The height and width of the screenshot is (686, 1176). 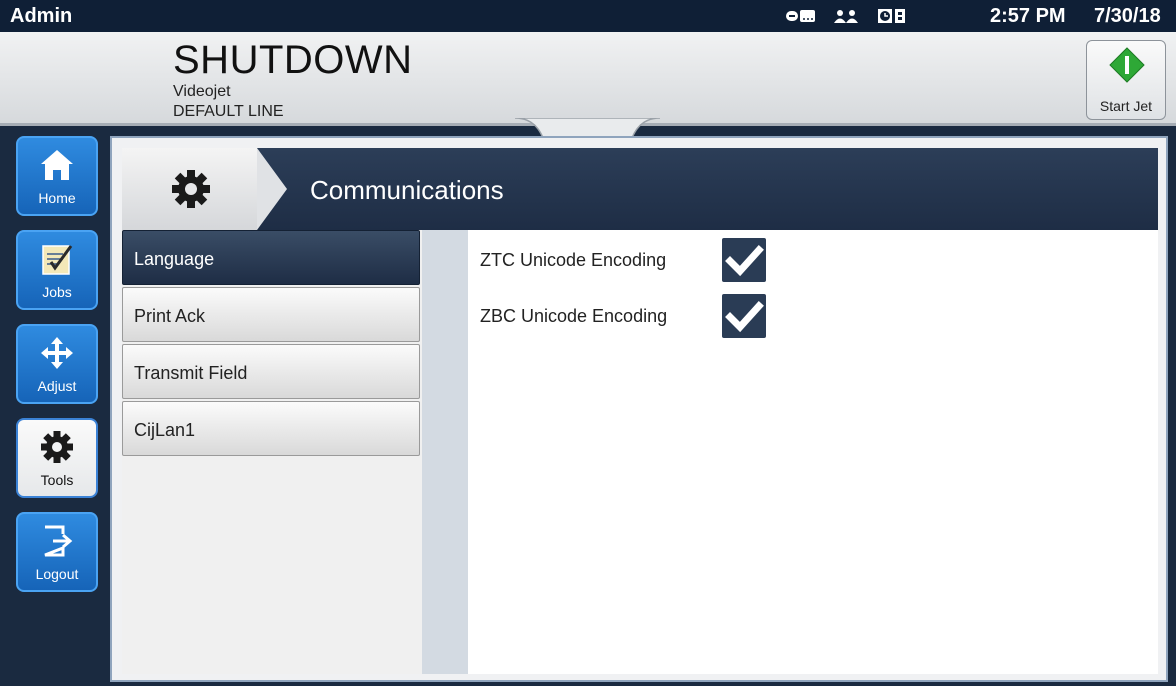 I want to click on start-jet-icon, so click(x=1127, y=65).